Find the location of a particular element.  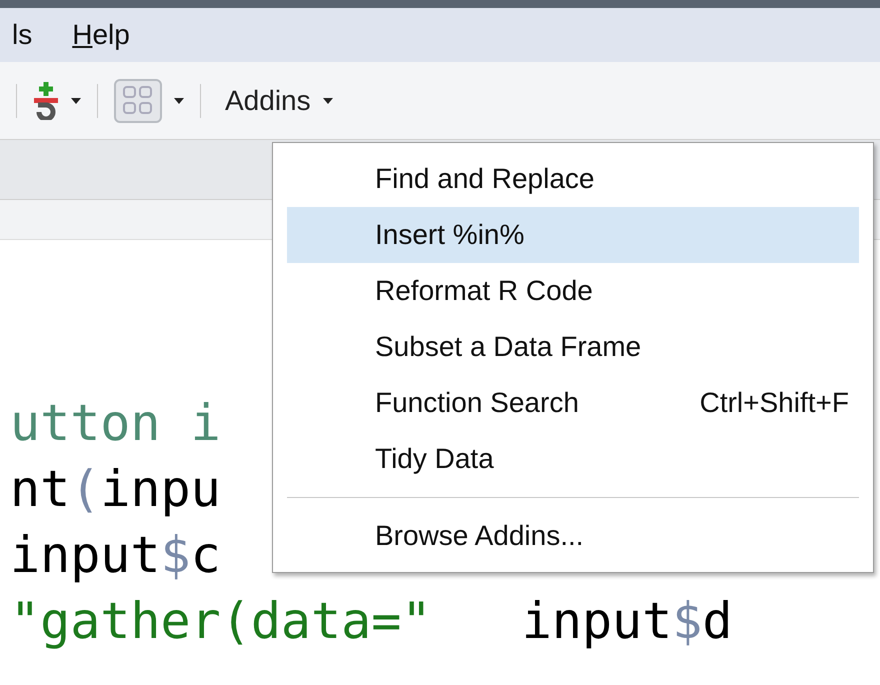

code-line: "gather(data=" input$d is located at coordinates (371, 621).